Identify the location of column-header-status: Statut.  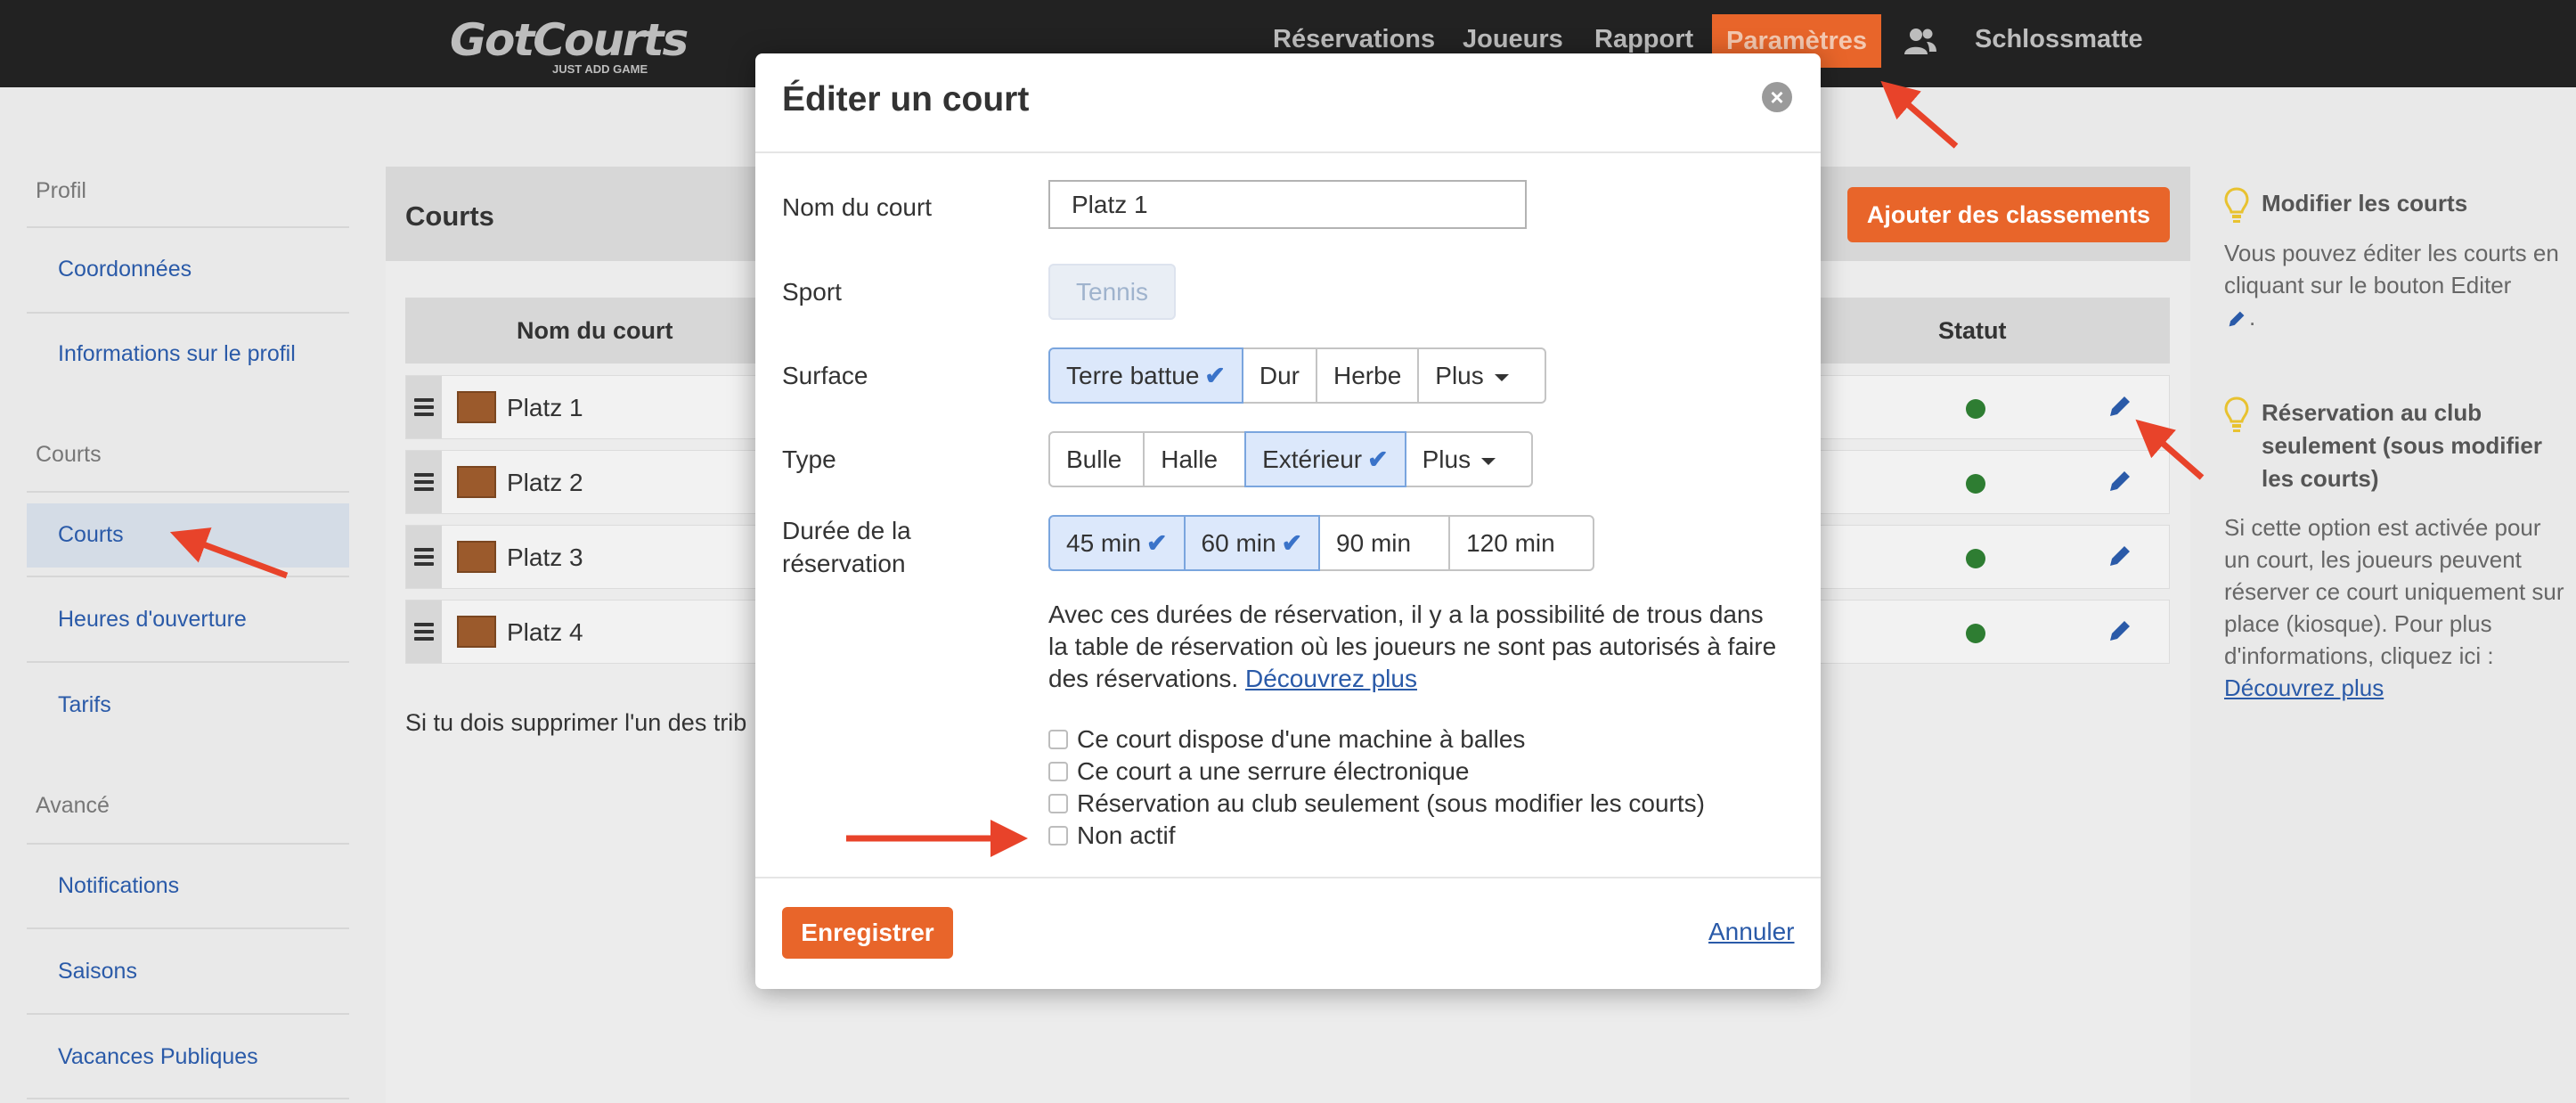
(1973, 330).